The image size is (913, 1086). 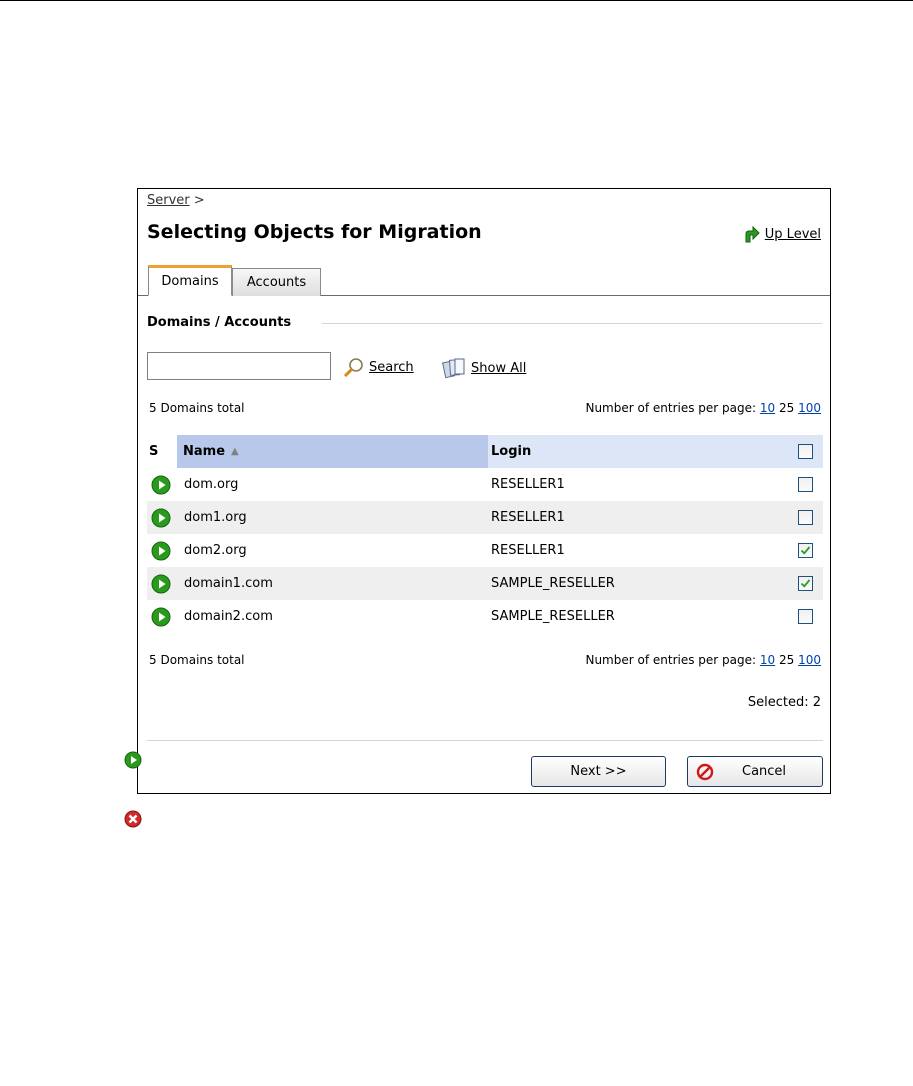 What do you see at coordinates (154, 451) in the screenshot?
I see `column-header-status: S` at bounding box center [154, 451].